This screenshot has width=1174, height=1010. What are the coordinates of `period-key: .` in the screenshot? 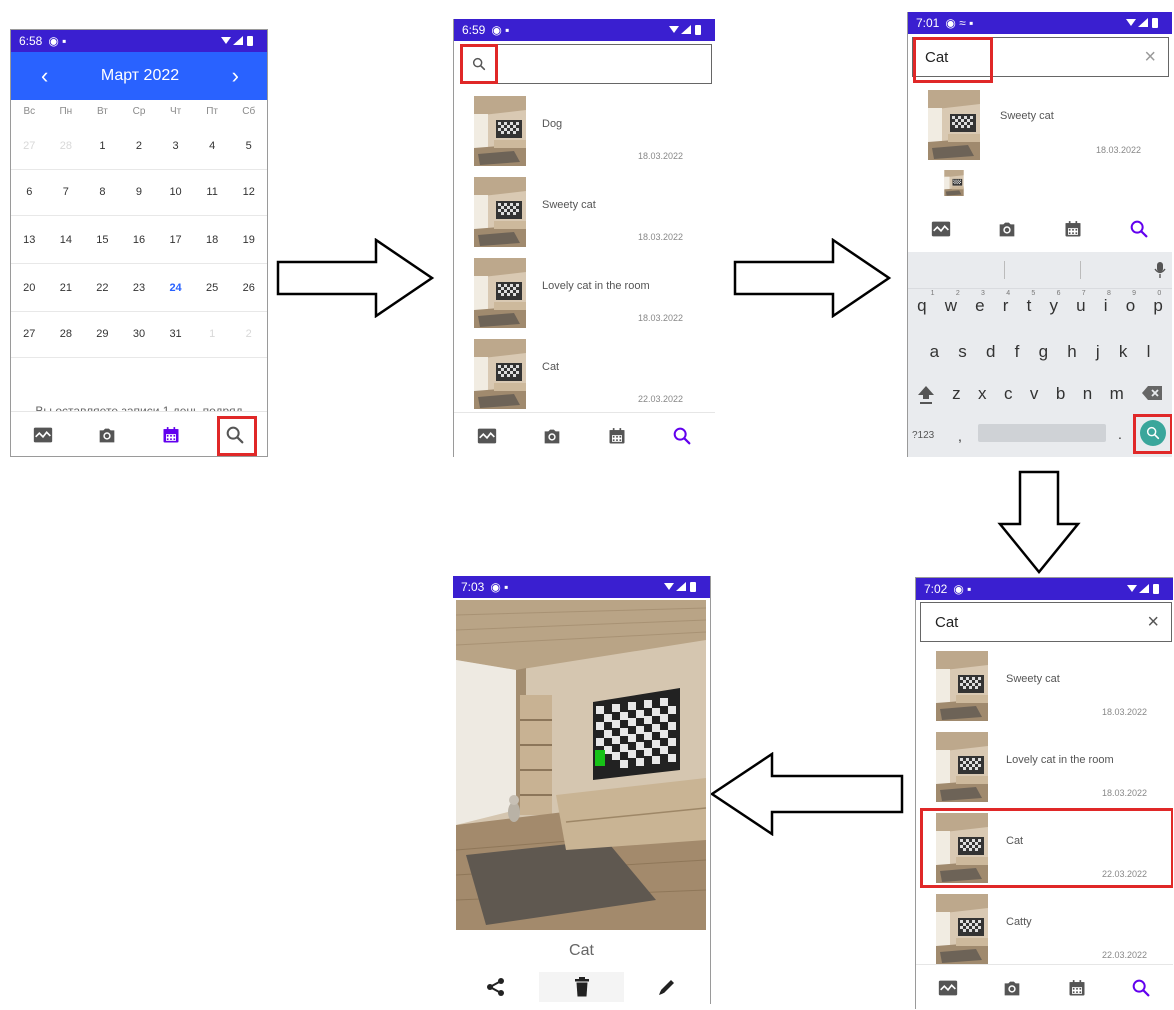 It's located at (1120, 434).